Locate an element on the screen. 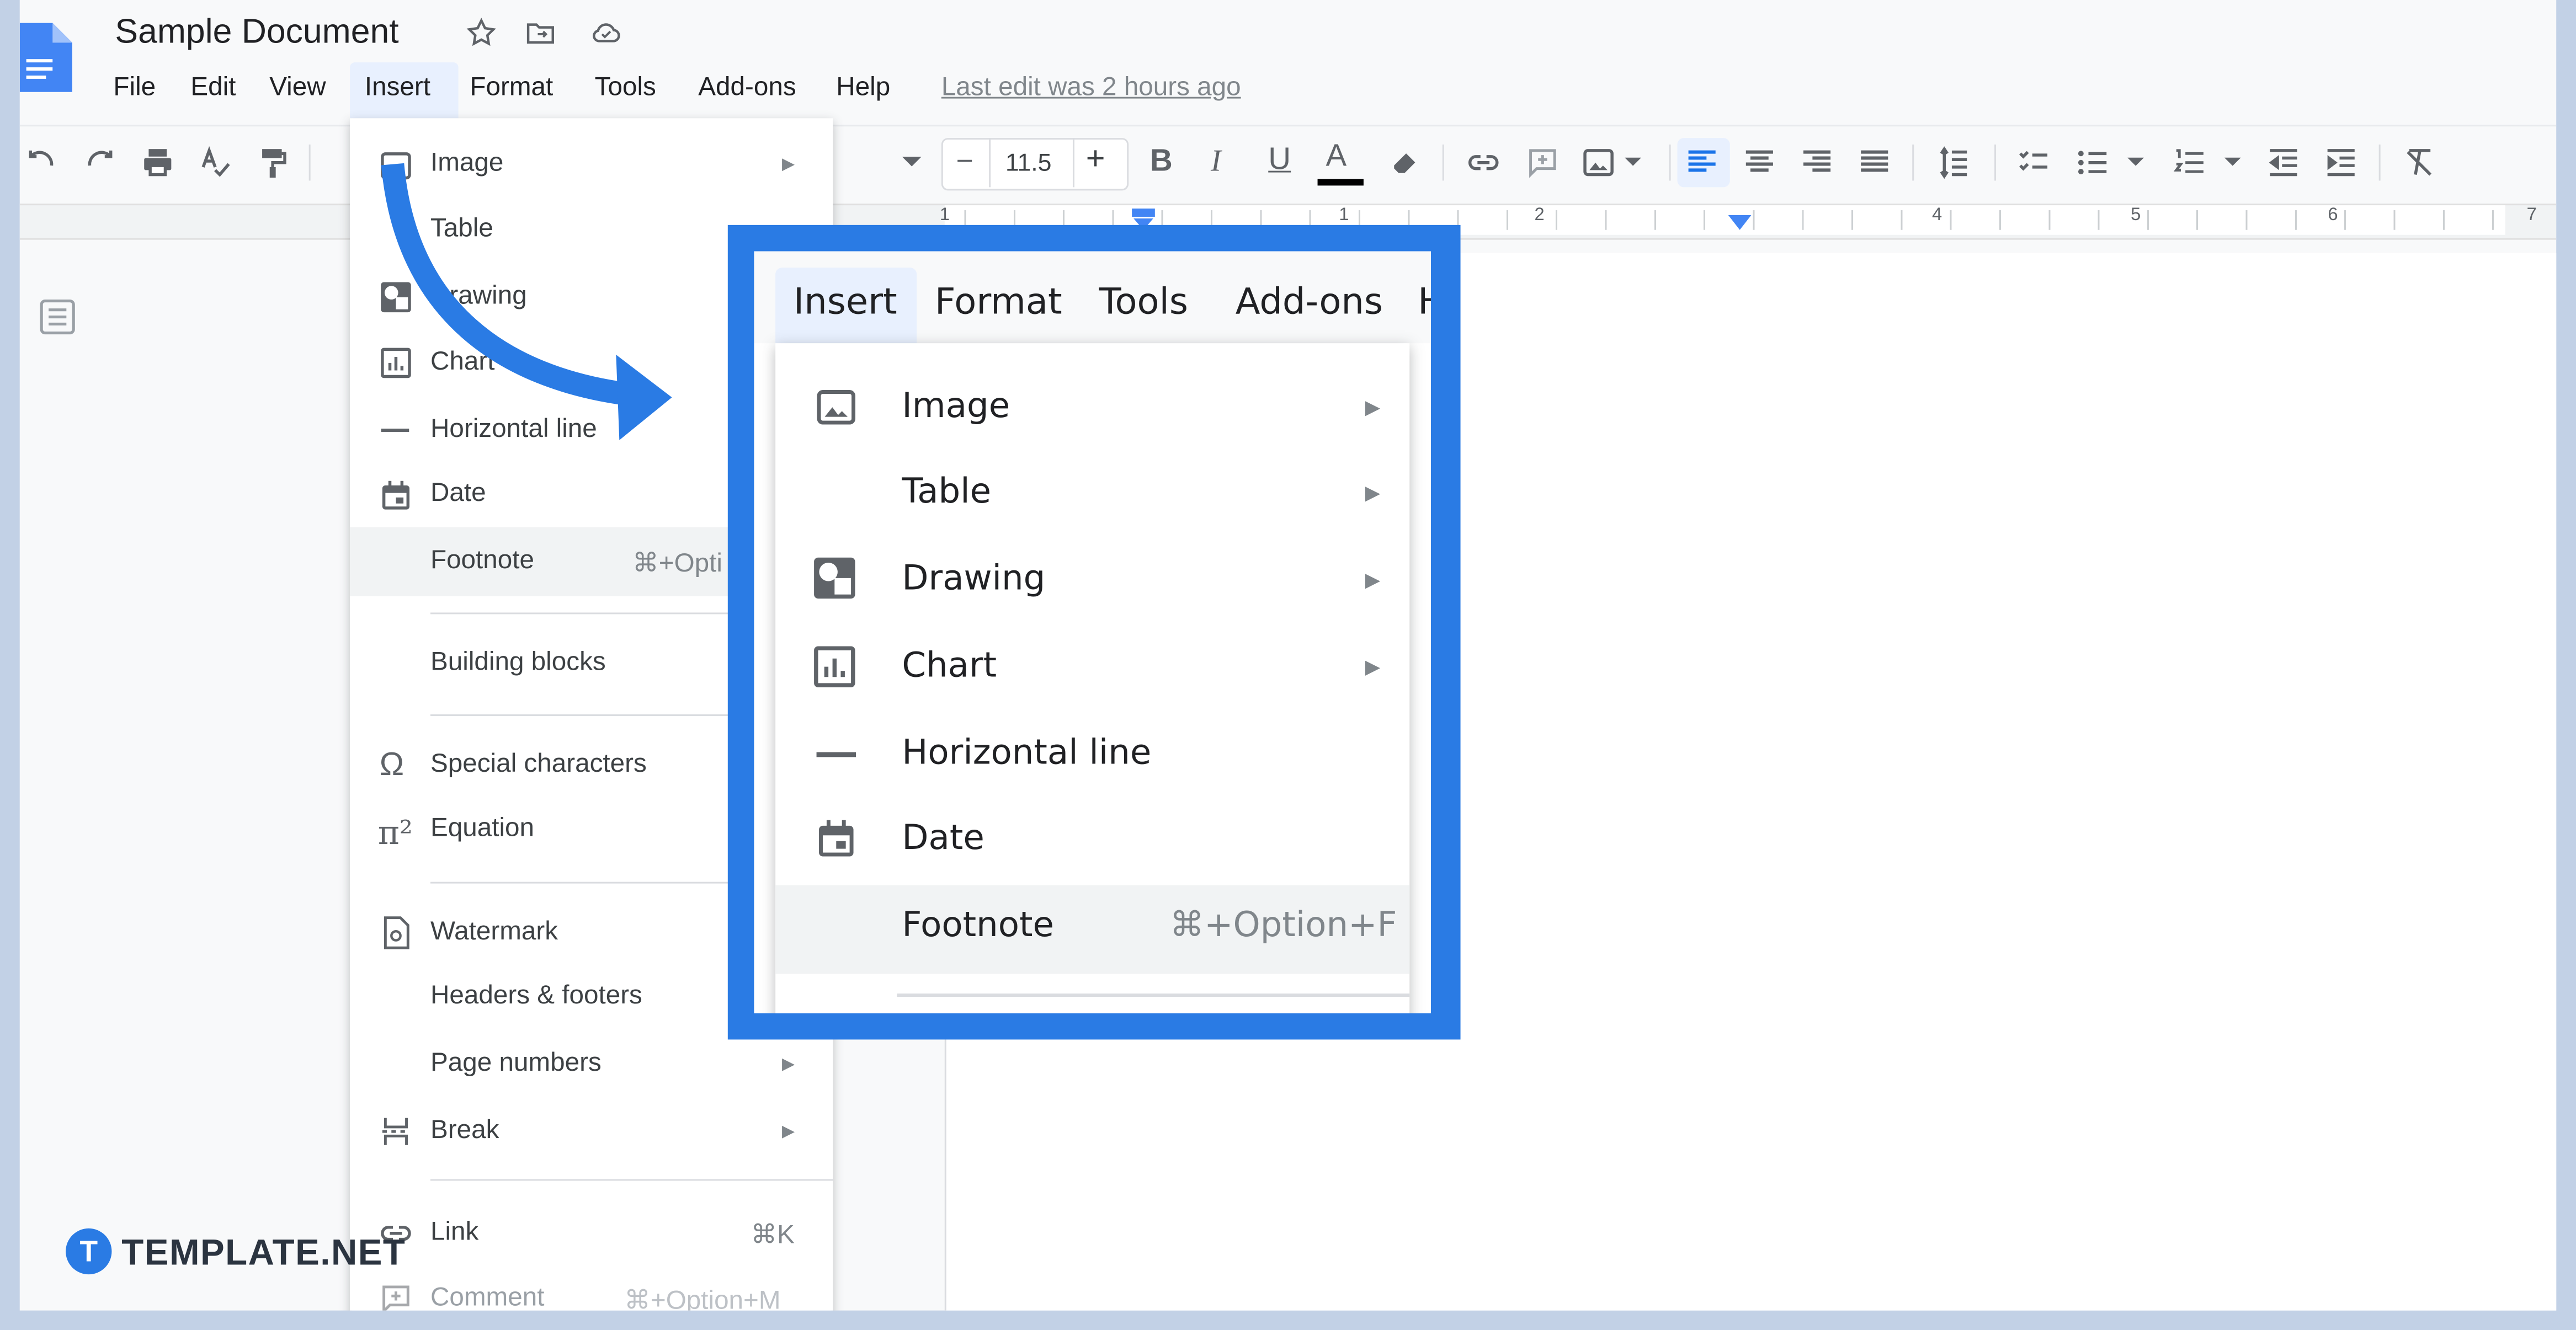 The width and height of the screenshot is (2576, 1330). add-comment-icon is located at coordinates (1543, 162).